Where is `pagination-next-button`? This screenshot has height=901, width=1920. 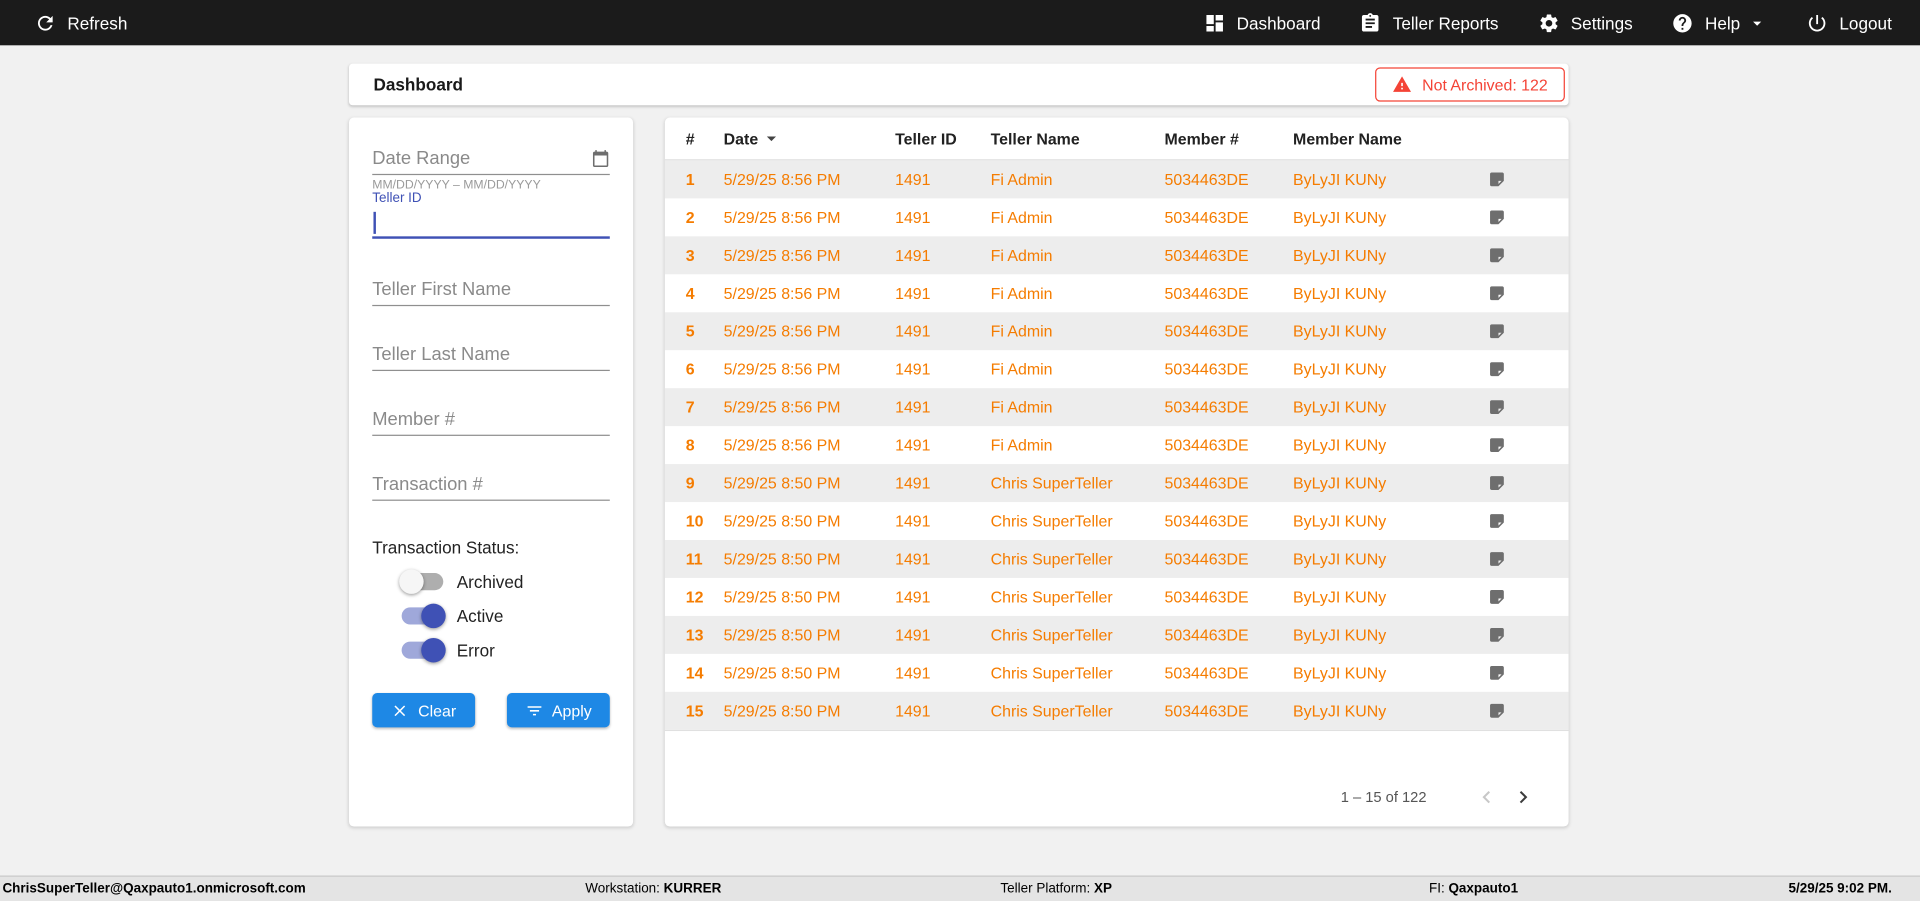 pagination-next-button is located at coordinates (1523, 796).